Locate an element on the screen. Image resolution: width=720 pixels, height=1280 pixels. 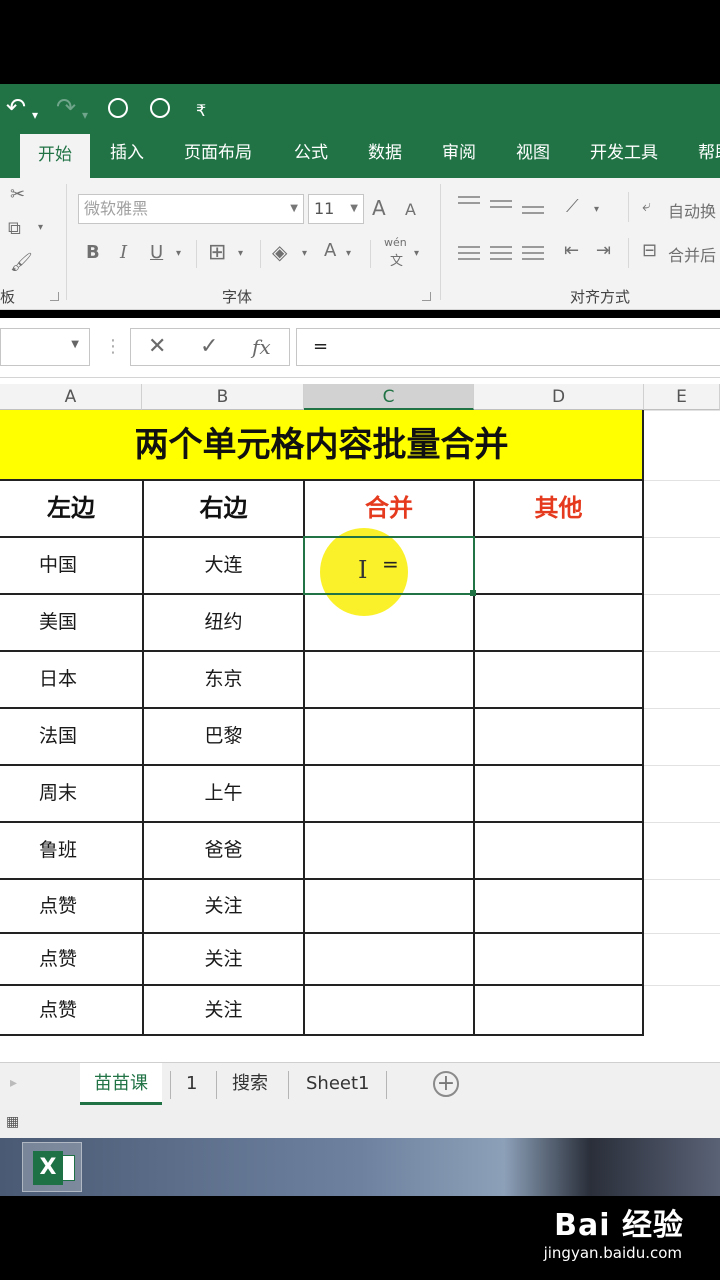
cell-b: 爸爸 is located at coordinates (223, 850).